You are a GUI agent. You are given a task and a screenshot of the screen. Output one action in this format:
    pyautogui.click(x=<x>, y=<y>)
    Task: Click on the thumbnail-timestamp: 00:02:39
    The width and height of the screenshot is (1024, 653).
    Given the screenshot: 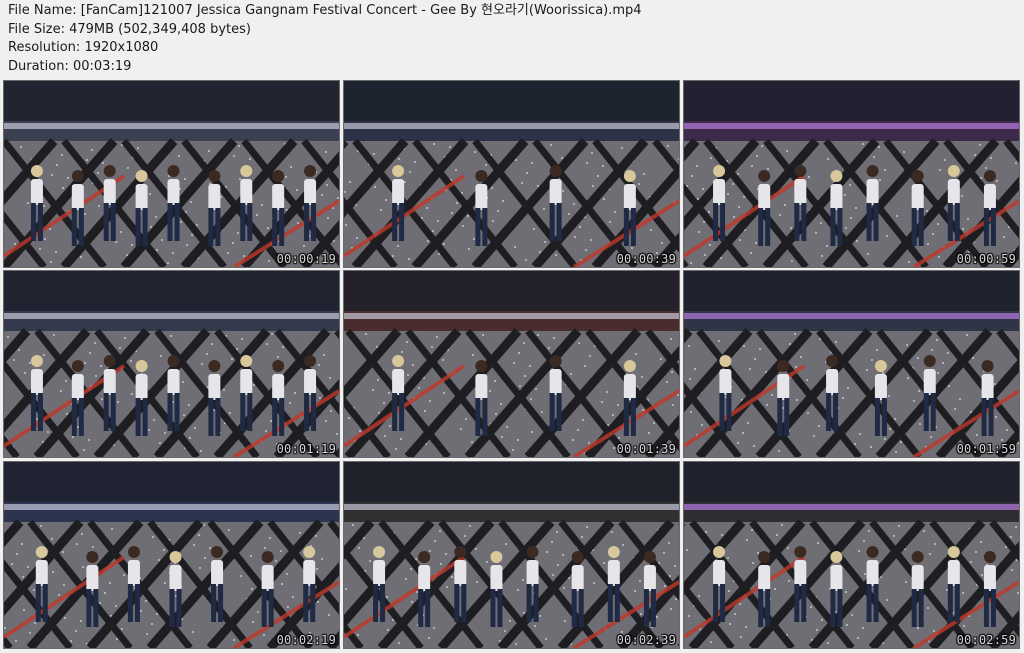 What is the action you would take?
    pyautogui.click(x=646, y=640)
    